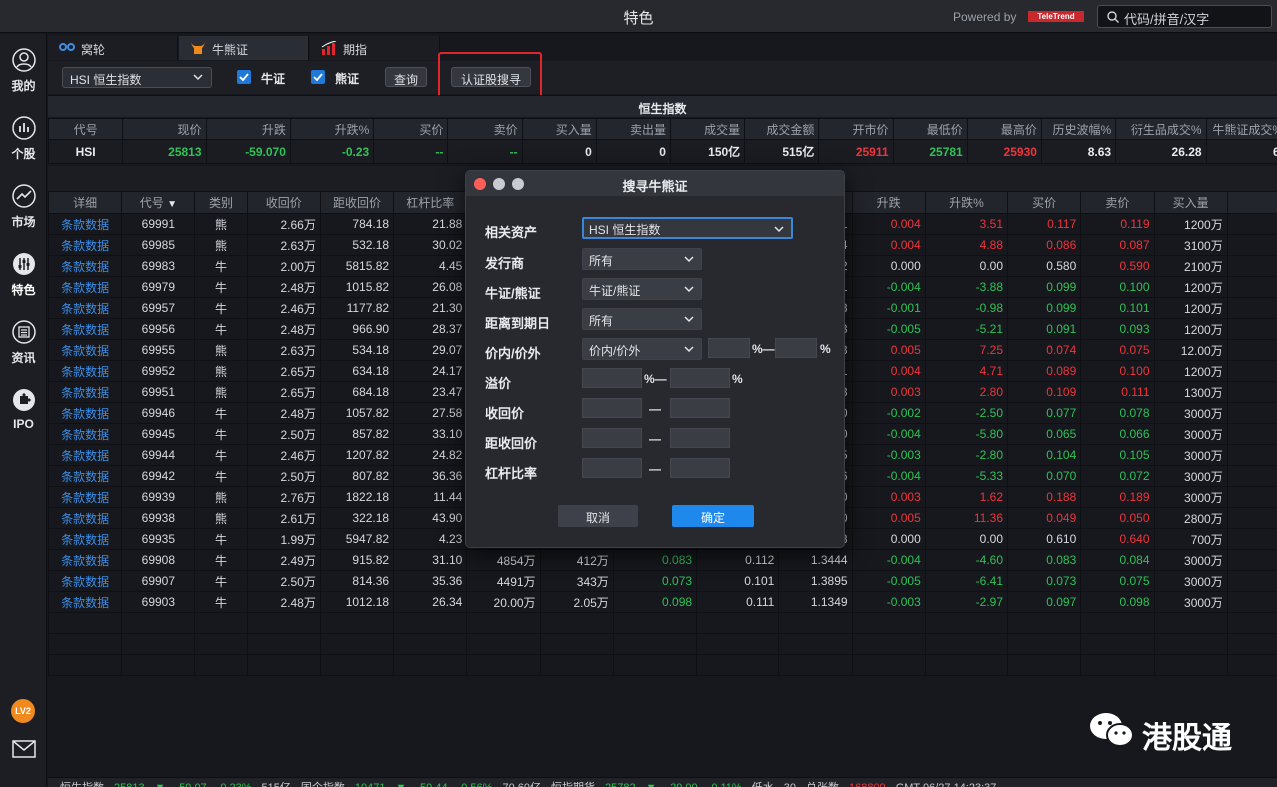 Image resolution: width=1277 pixels, height=787 pixels. What do you see at coordinates (598, 516) in the screenshot?
I see `cancel-button: 取消` at bounding box center [598, 516].